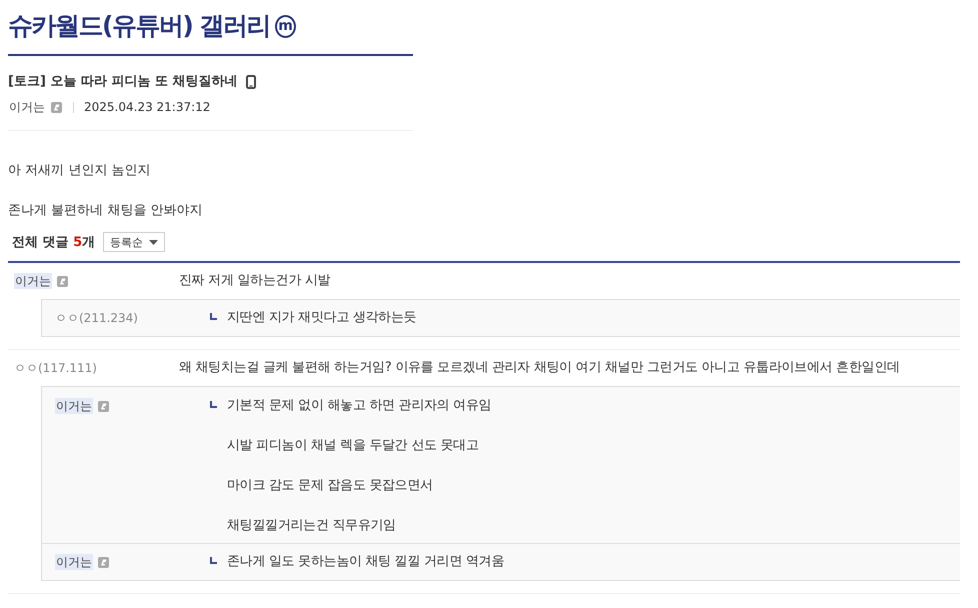 Image resolution: width=978 pixels, height=608 pixels. Describe the element at coordinates (255, 281) in the screenshot. I see `comment-text: 진짜 저게 일하는건가 시발` at that location.